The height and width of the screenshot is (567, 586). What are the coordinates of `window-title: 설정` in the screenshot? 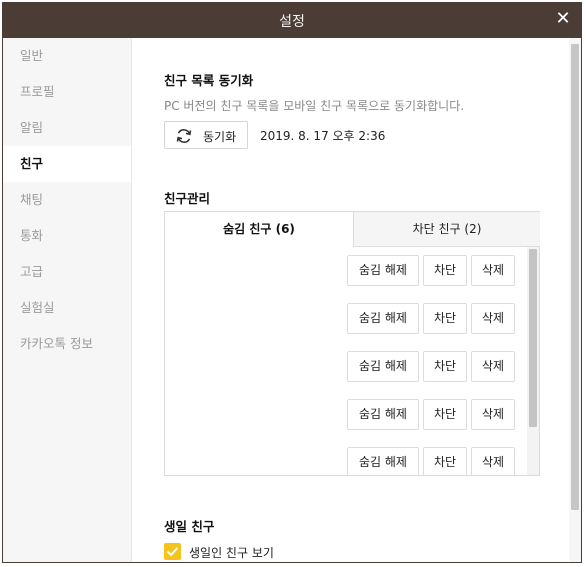 It's located at (292, 22).